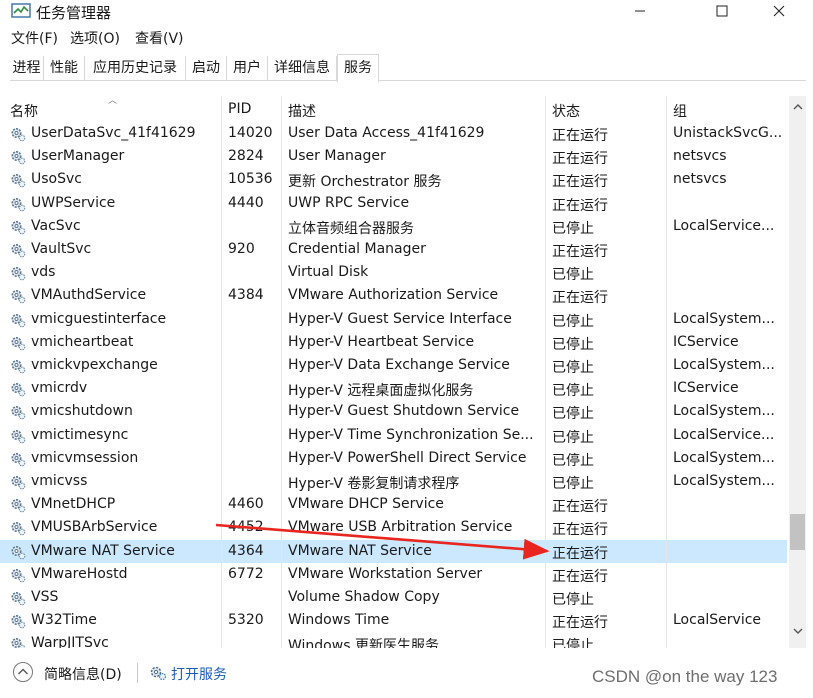 This screenshot has width=813, height=698. I want to click on open-services-link: 打开服务, so click(199, 674).